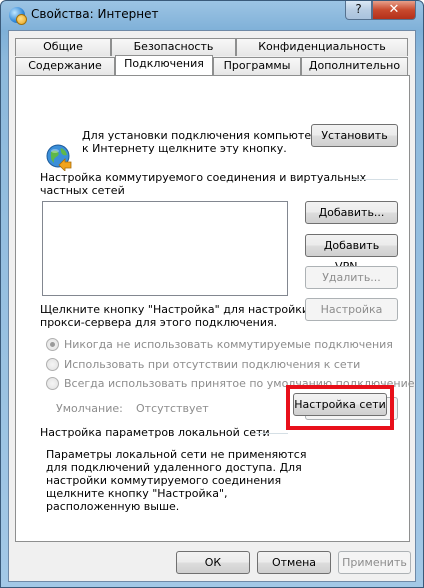 The width and height of the screenshot is (424, 588). I want to click on dialup-settings-button: Настройка, so click(351, 309).